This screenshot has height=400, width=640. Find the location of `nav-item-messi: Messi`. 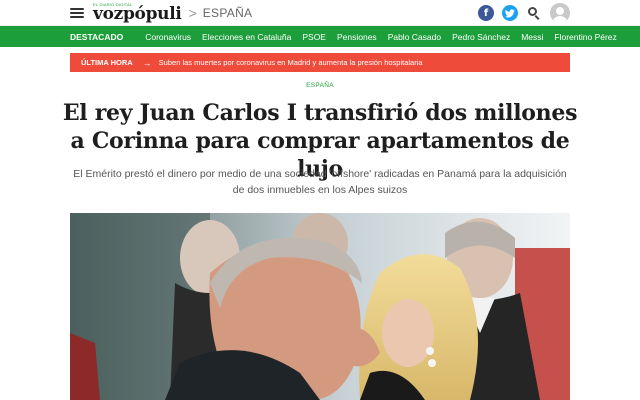

nav-item-messi: Messi is located at coordinates (532, 37).